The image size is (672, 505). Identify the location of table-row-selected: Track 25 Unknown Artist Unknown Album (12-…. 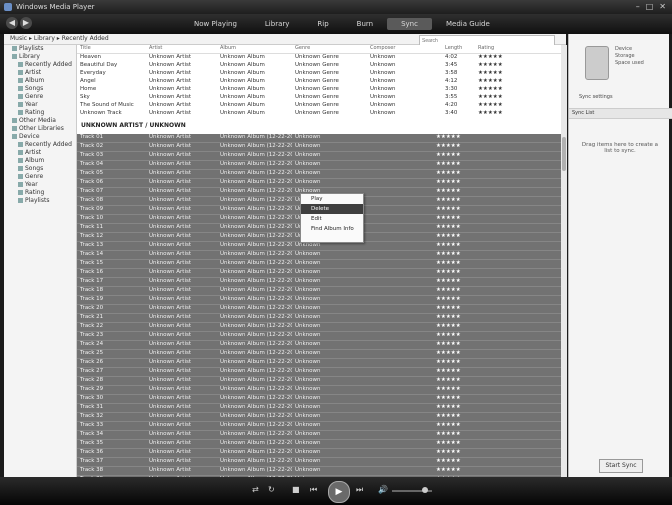
(319, 354).